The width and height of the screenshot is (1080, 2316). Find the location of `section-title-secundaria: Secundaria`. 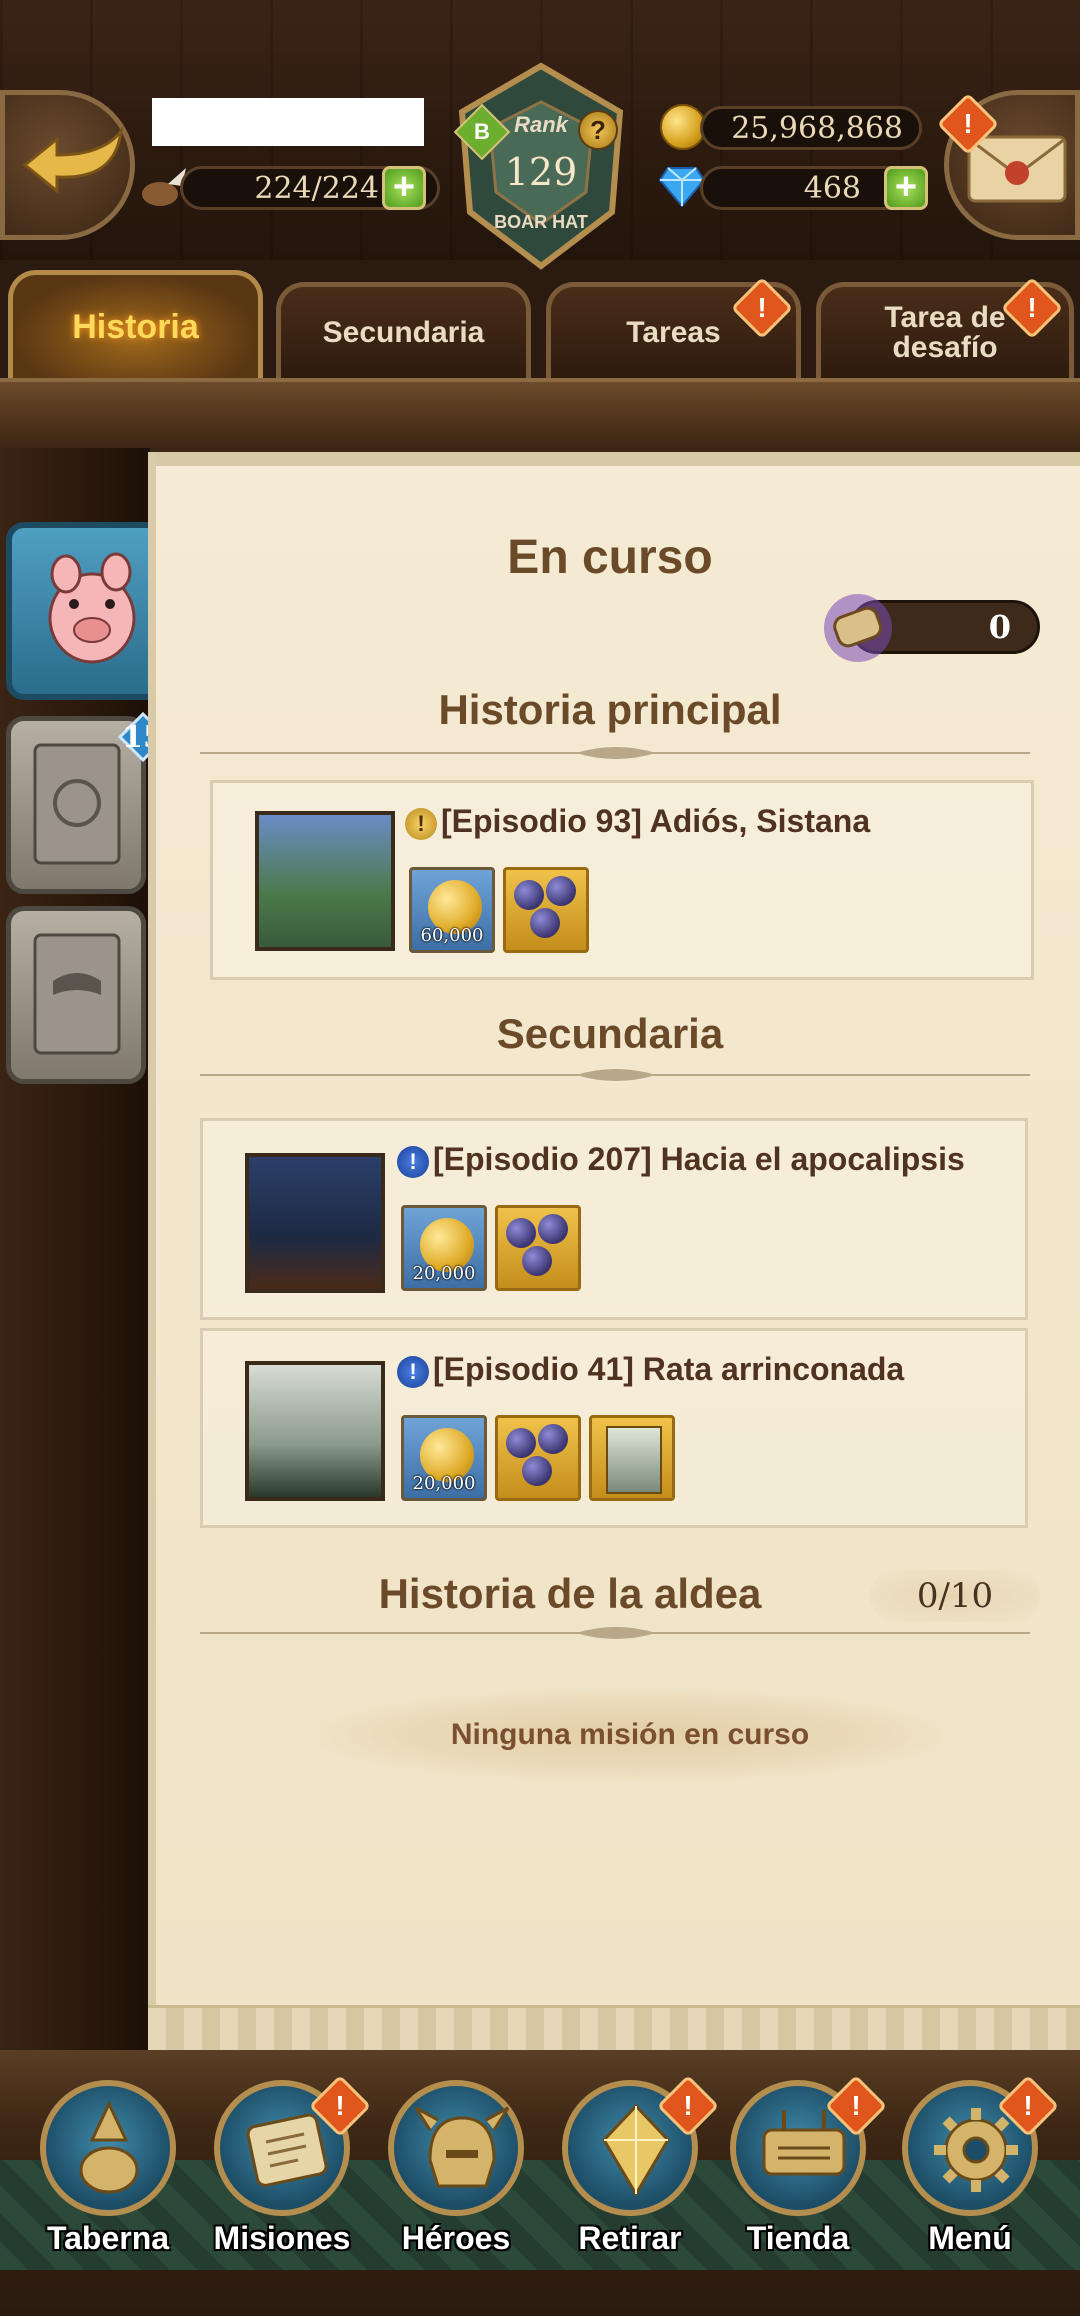

section-title-secundaria: Secundaria is located at coordinates (610, 1033).